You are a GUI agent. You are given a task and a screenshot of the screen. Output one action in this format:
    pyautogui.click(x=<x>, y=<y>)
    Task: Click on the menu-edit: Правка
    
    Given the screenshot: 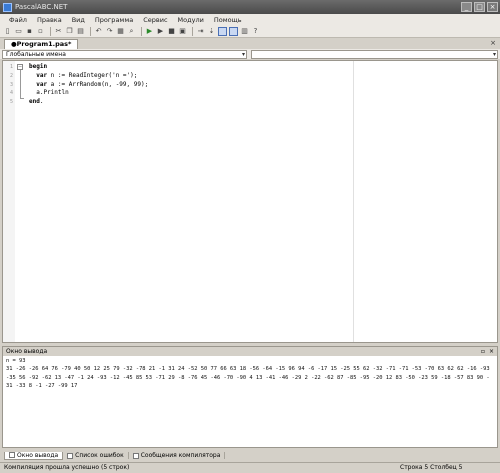 What is the action you would take?
    pyautogui.click(x=49, y=20)
    